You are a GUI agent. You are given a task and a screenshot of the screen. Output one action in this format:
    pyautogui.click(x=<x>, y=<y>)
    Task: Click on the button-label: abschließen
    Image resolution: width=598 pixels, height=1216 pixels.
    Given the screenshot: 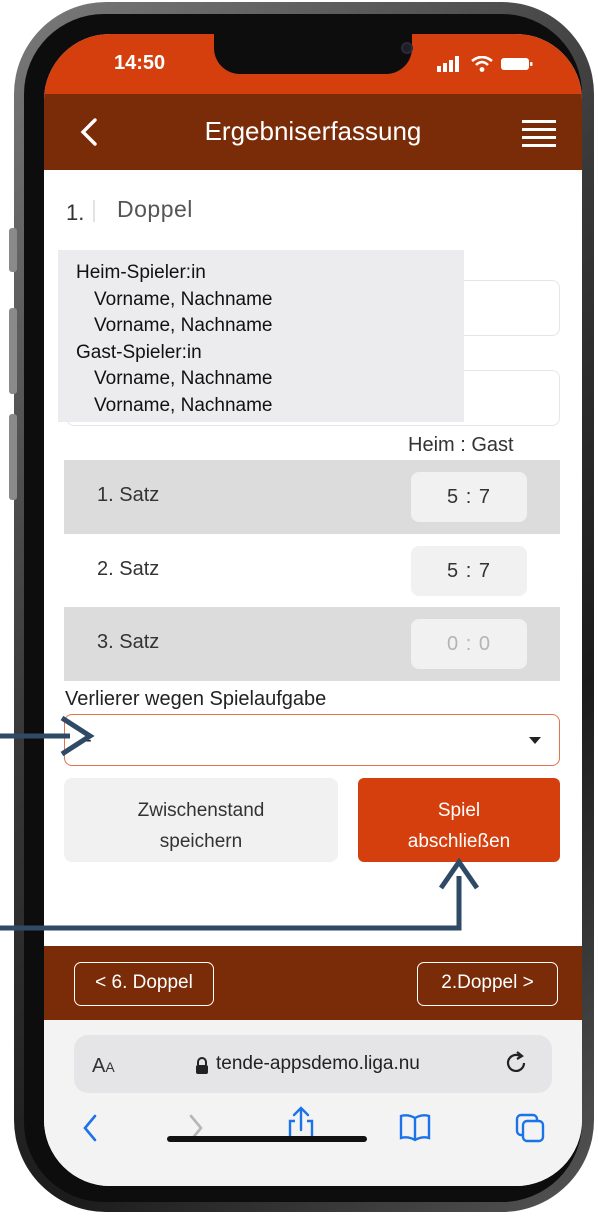 What is the action you would take?
    pyautogui.click(x=459, y=841)
    